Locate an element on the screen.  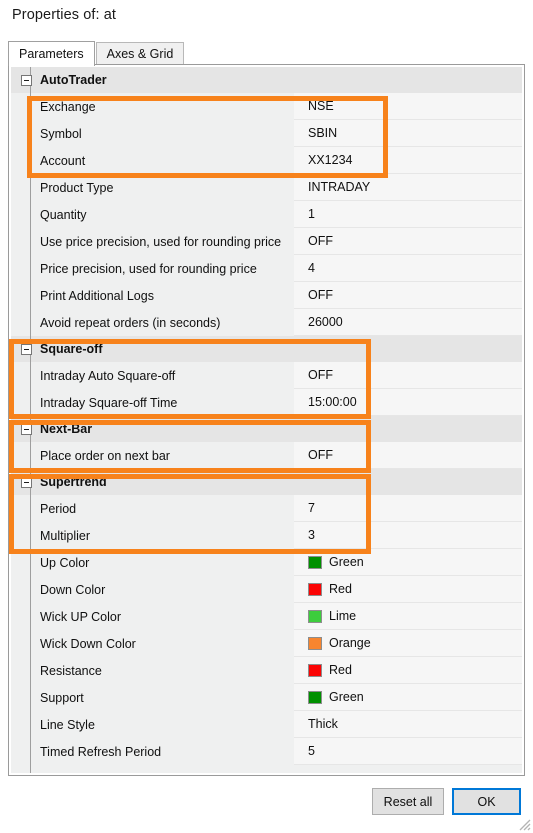
property-row: Exchange NSE is located at coordinates (266, 106).